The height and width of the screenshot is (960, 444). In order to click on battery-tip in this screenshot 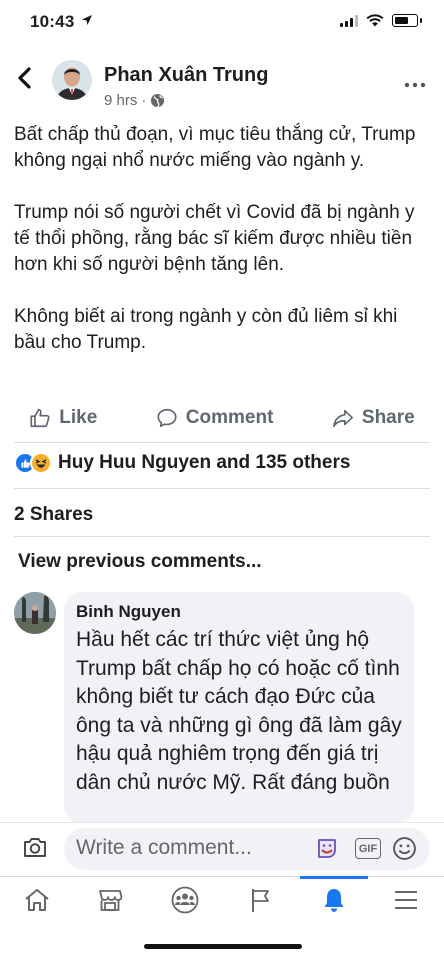, I will do `click(421, 20)`.